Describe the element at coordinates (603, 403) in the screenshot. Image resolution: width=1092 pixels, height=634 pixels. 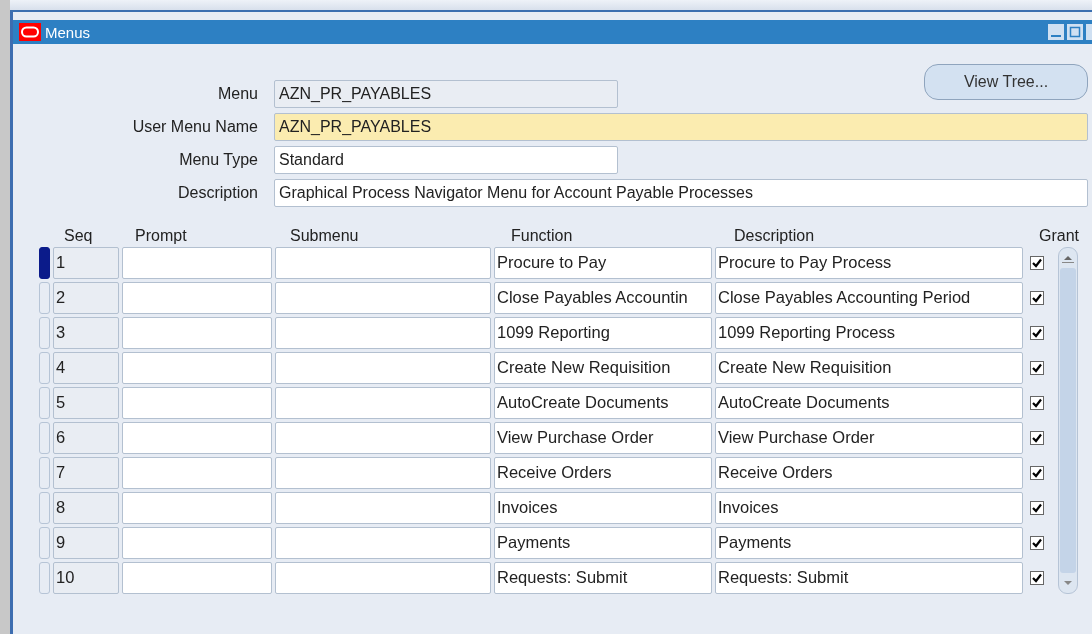
I see `function-cell: AutoCreate Documents` at that location.